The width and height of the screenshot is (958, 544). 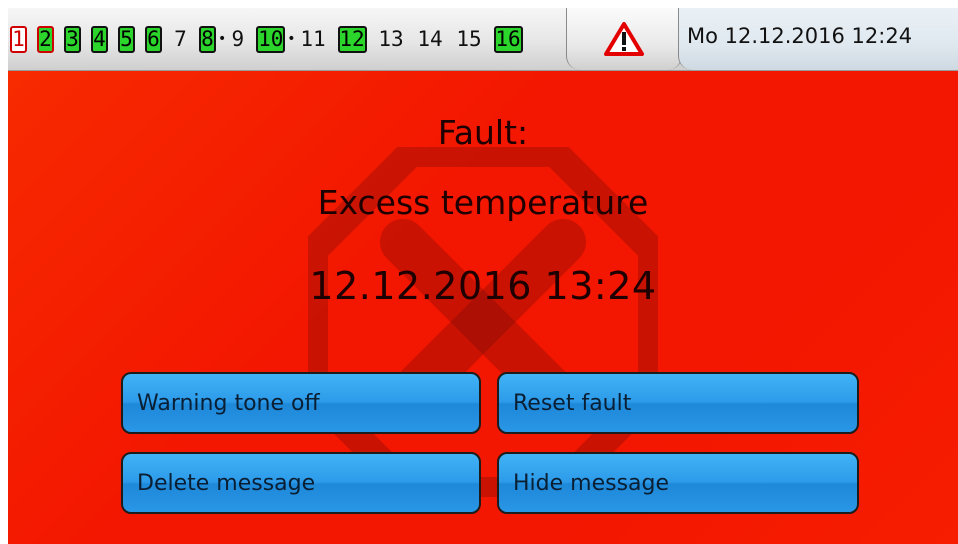 I want to click on output-12: 12, so click(x=352, y=39).